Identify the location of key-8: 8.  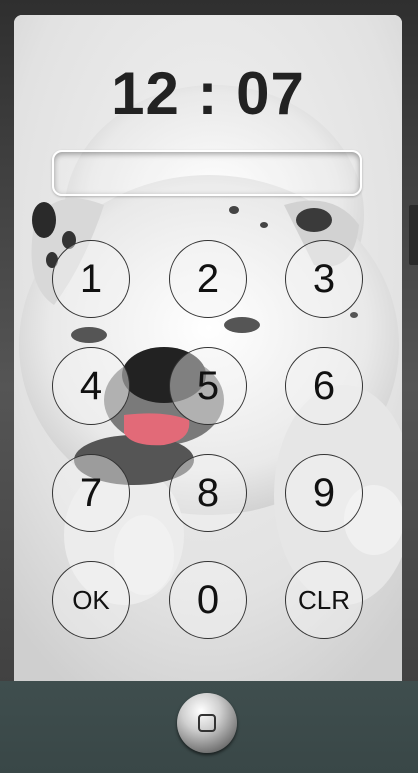
(208, 493).